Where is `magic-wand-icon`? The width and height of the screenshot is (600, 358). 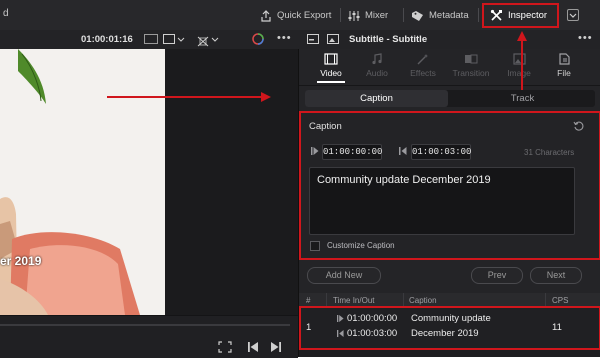
magic-wand-icon is located at coordinates (422, 59).